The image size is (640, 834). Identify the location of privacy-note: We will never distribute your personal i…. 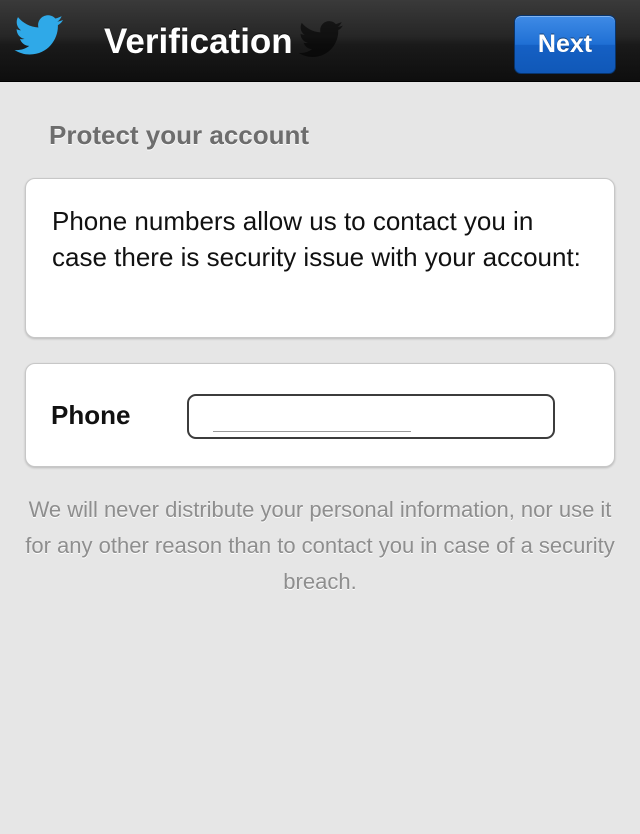
(320, 545).